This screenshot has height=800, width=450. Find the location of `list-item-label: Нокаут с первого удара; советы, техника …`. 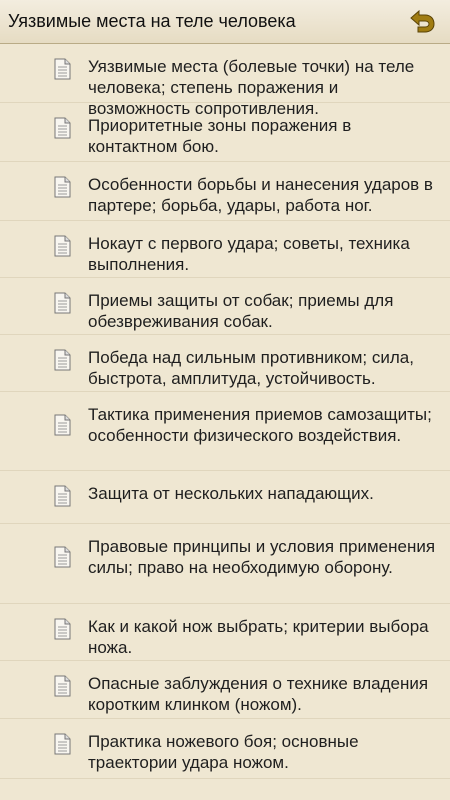

list-item-label: Нокаут с первого удара; советы, техника … is located at coordinates (249, 254).